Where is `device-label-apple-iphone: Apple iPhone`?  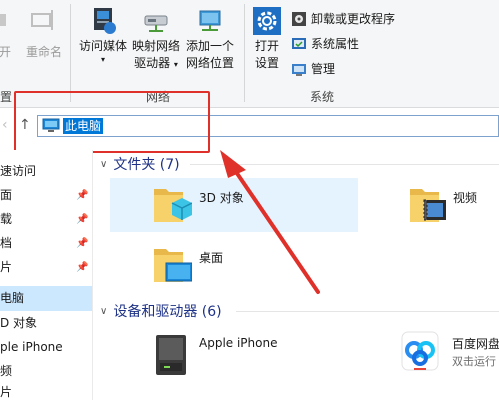 device-label-apple-iphone: Apple iPhone is located at coordinates (238, 343).